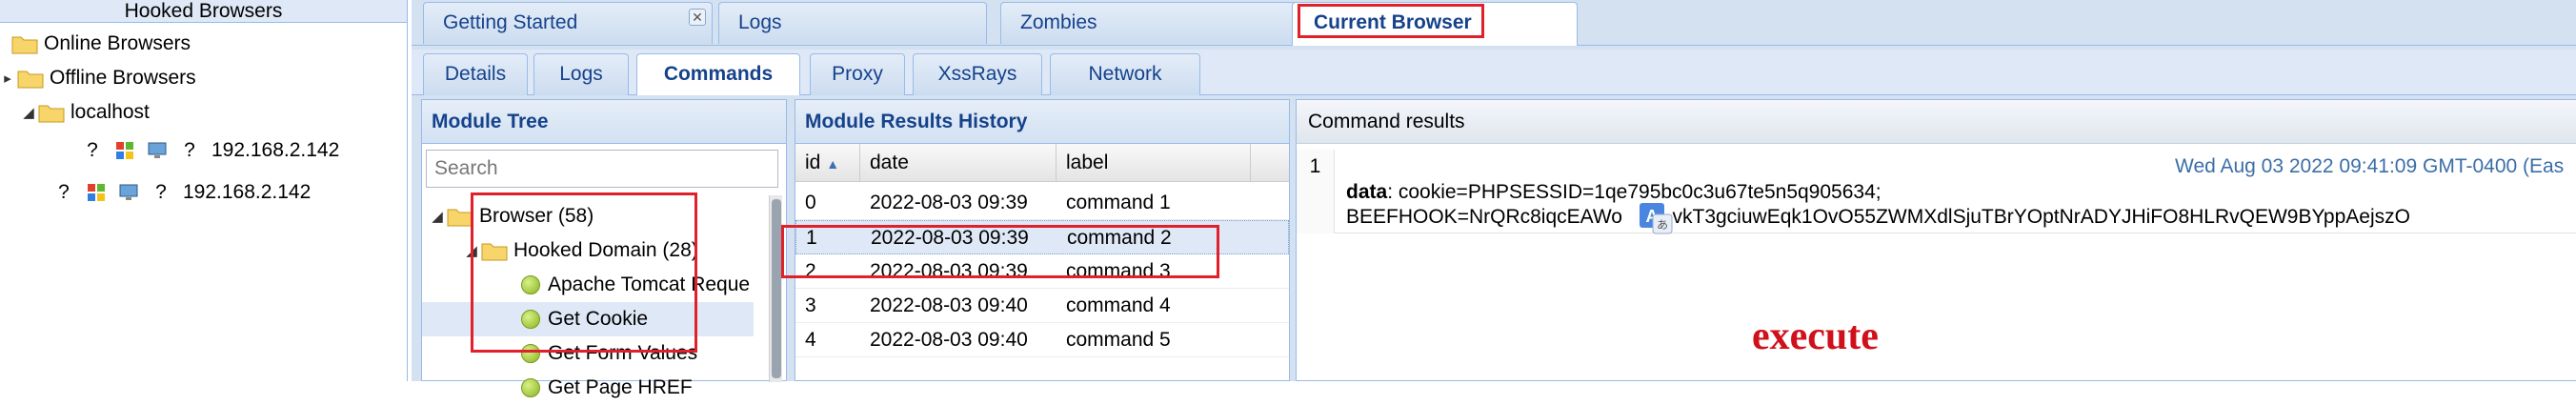 The width and height of the screenshot is (2576, 405). Describe the element at coordinates (811, 202) in the screenshot. I see `cell-id: 0` at that location.